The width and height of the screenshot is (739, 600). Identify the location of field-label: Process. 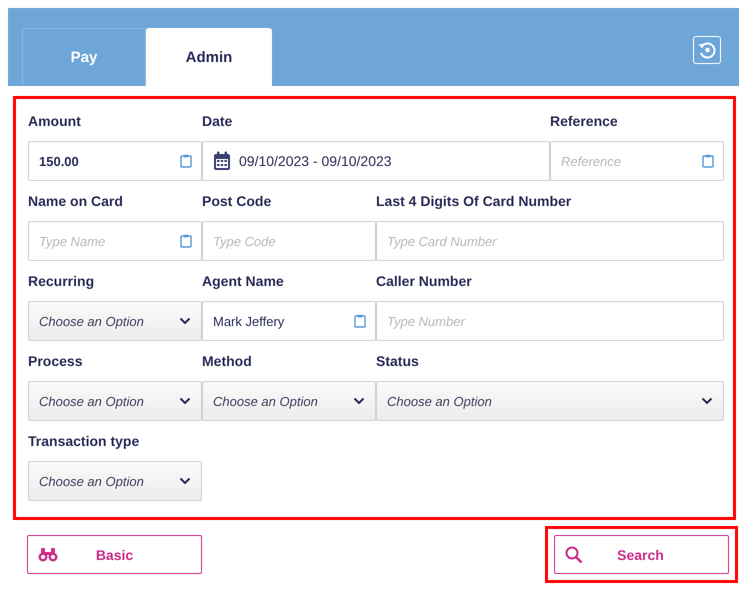
(56, 362).